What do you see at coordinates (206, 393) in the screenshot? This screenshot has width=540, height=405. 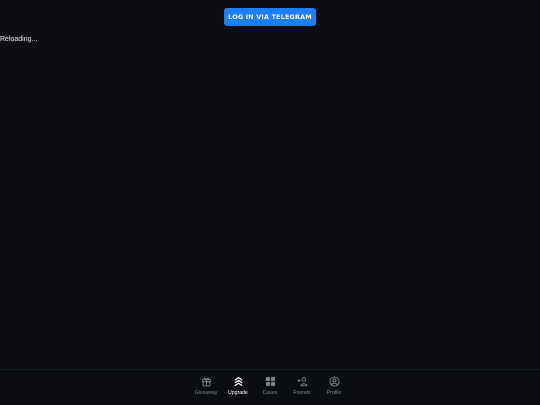 I see `nav-label-giveaway: Giveaway` at bounding box center [206, 393].